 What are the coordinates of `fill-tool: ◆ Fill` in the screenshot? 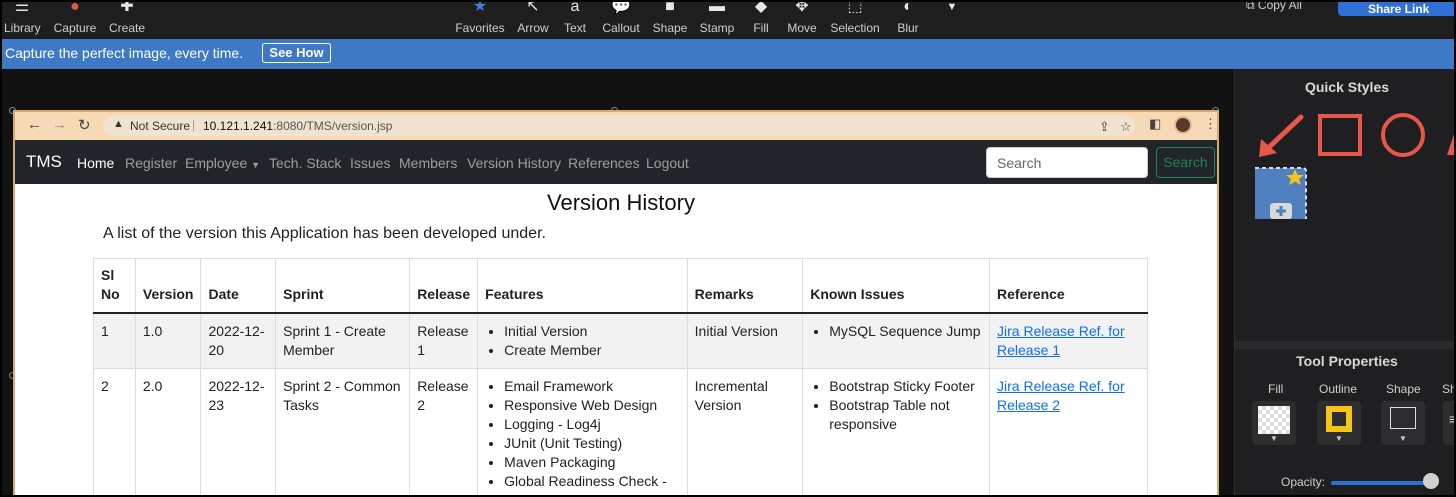 It's located at (761, 20).